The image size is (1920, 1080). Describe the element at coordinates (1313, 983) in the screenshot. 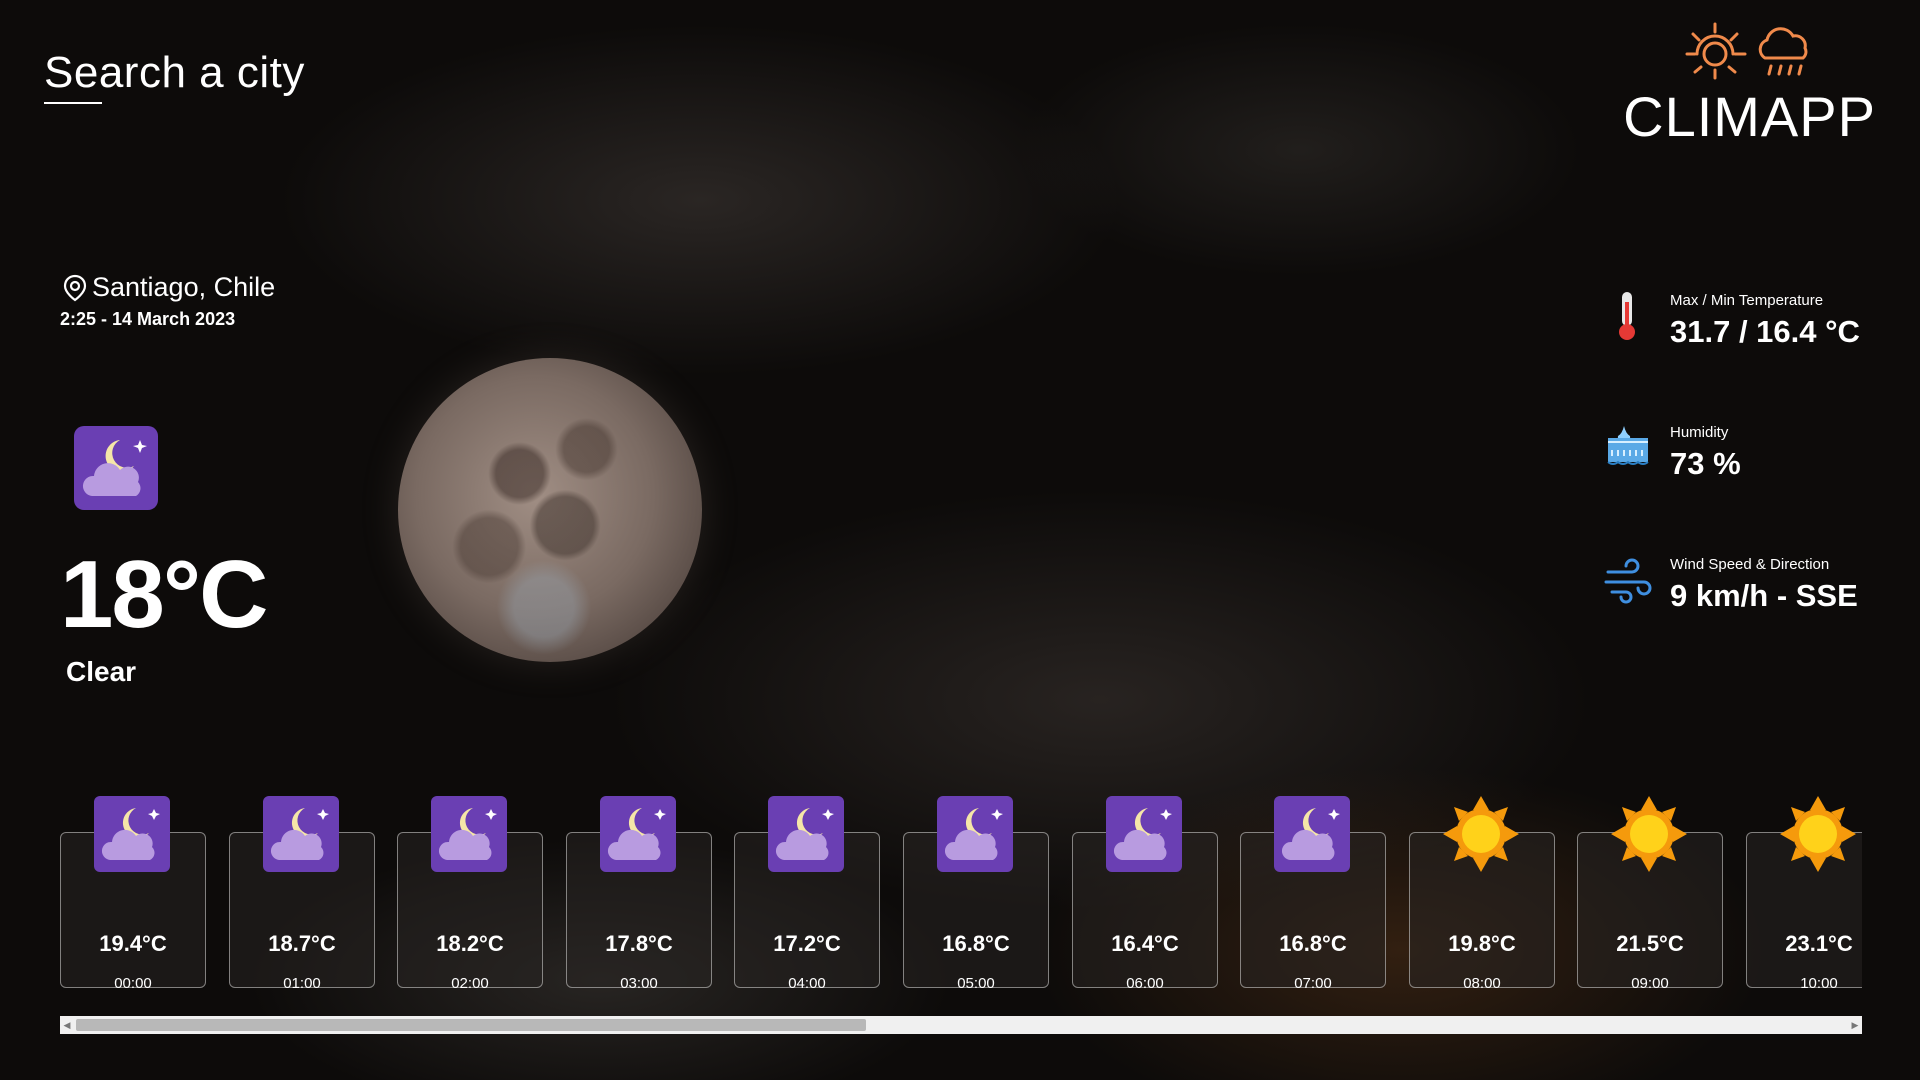

I see `hourly-time: 07:00` at that location.